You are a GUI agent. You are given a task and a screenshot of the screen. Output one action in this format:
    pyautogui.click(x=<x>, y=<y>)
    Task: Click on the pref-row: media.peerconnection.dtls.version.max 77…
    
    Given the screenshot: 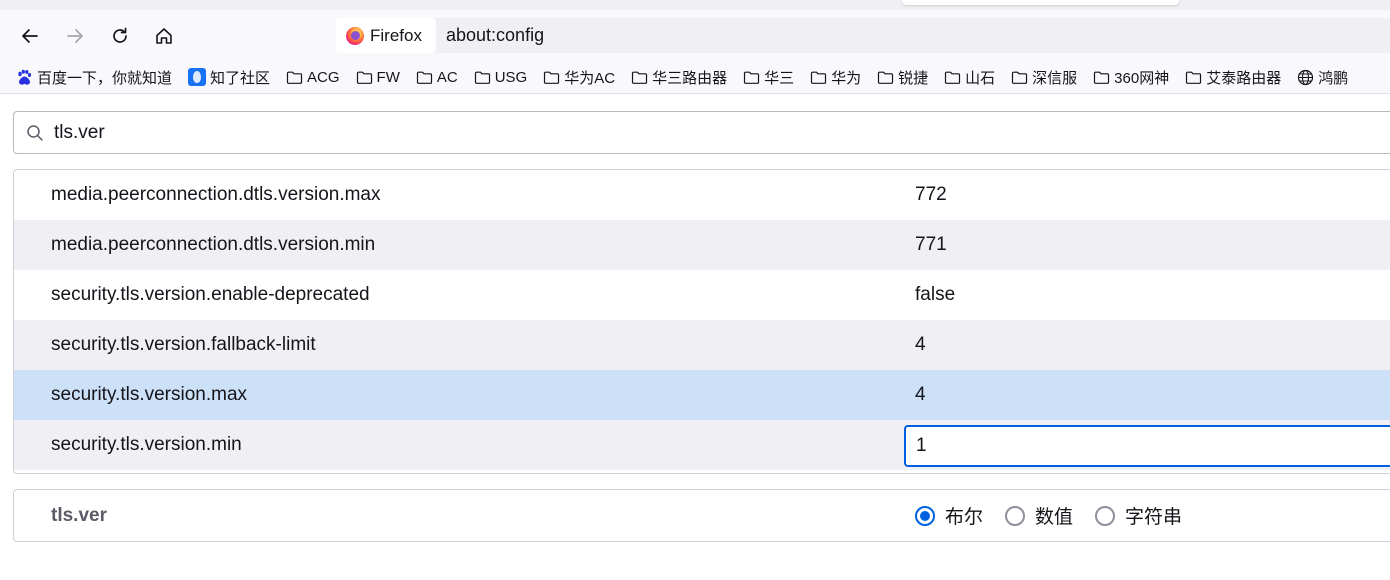 What is the action you would take?
    pyautogui.click(x=702, y=195)
    